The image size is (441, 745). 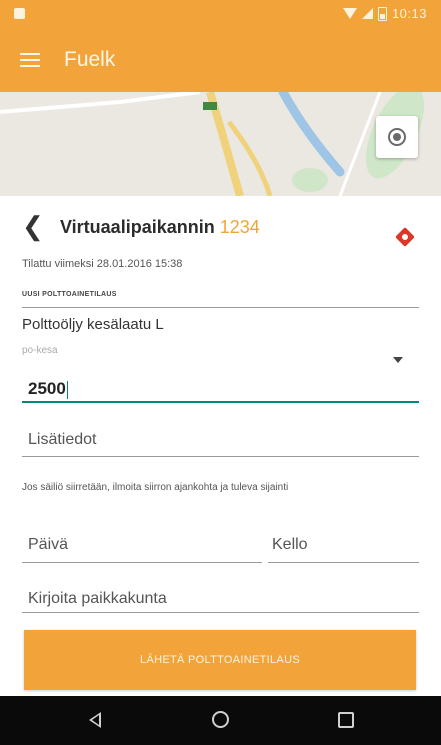 What do you see at coordinates (19, 13) in the screenshot?
I see `notification-icon` at bounding box center [19, 13].